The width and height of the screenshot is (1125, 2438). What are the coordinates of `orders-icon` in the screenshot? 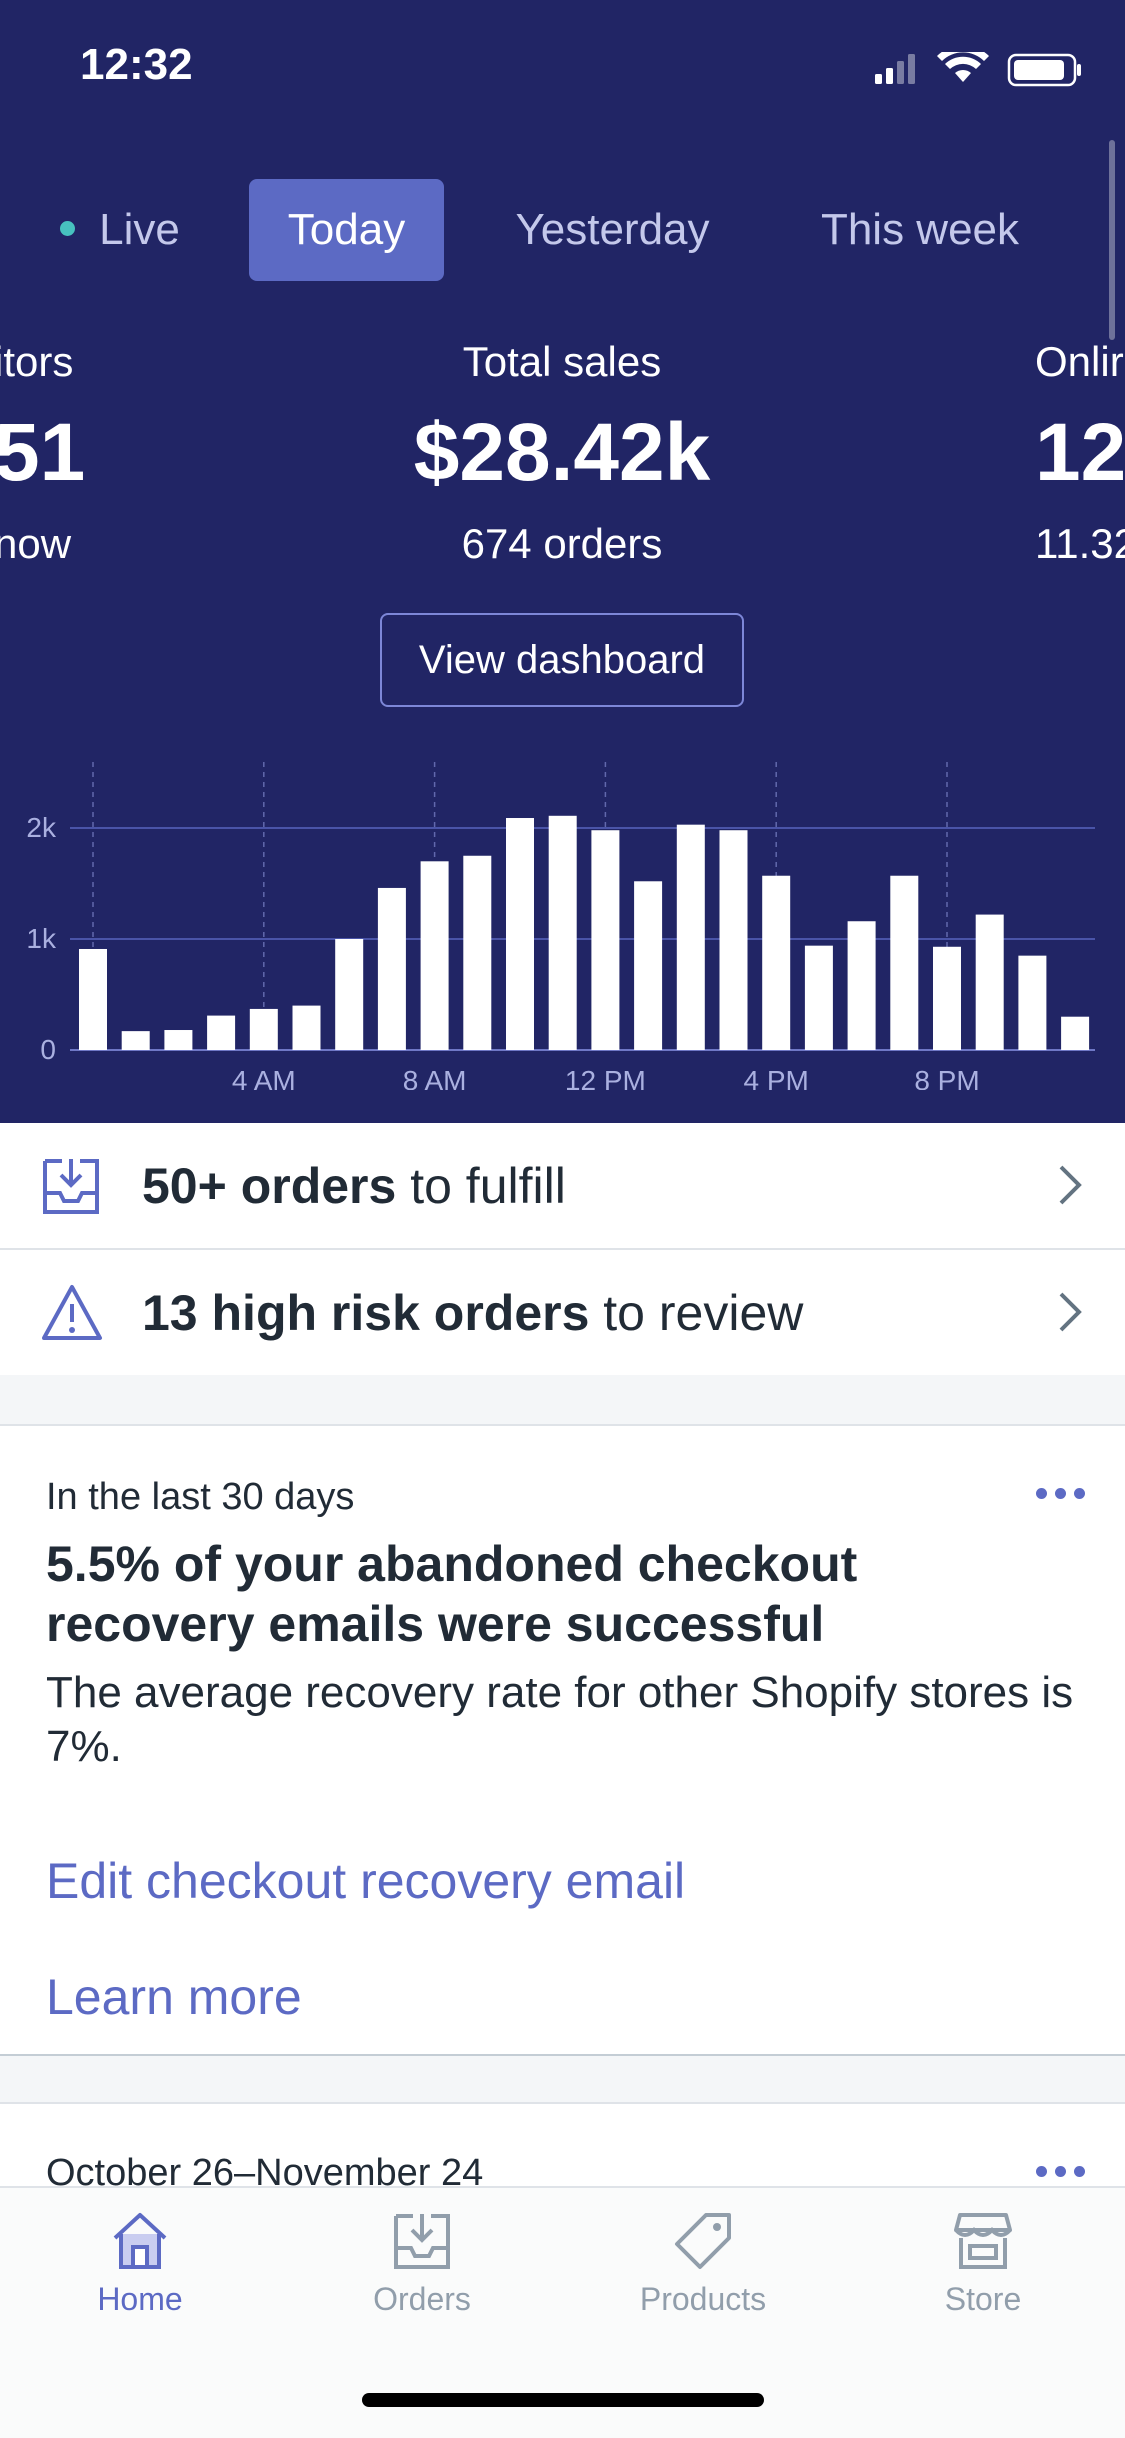 It's located at (422, 2241).